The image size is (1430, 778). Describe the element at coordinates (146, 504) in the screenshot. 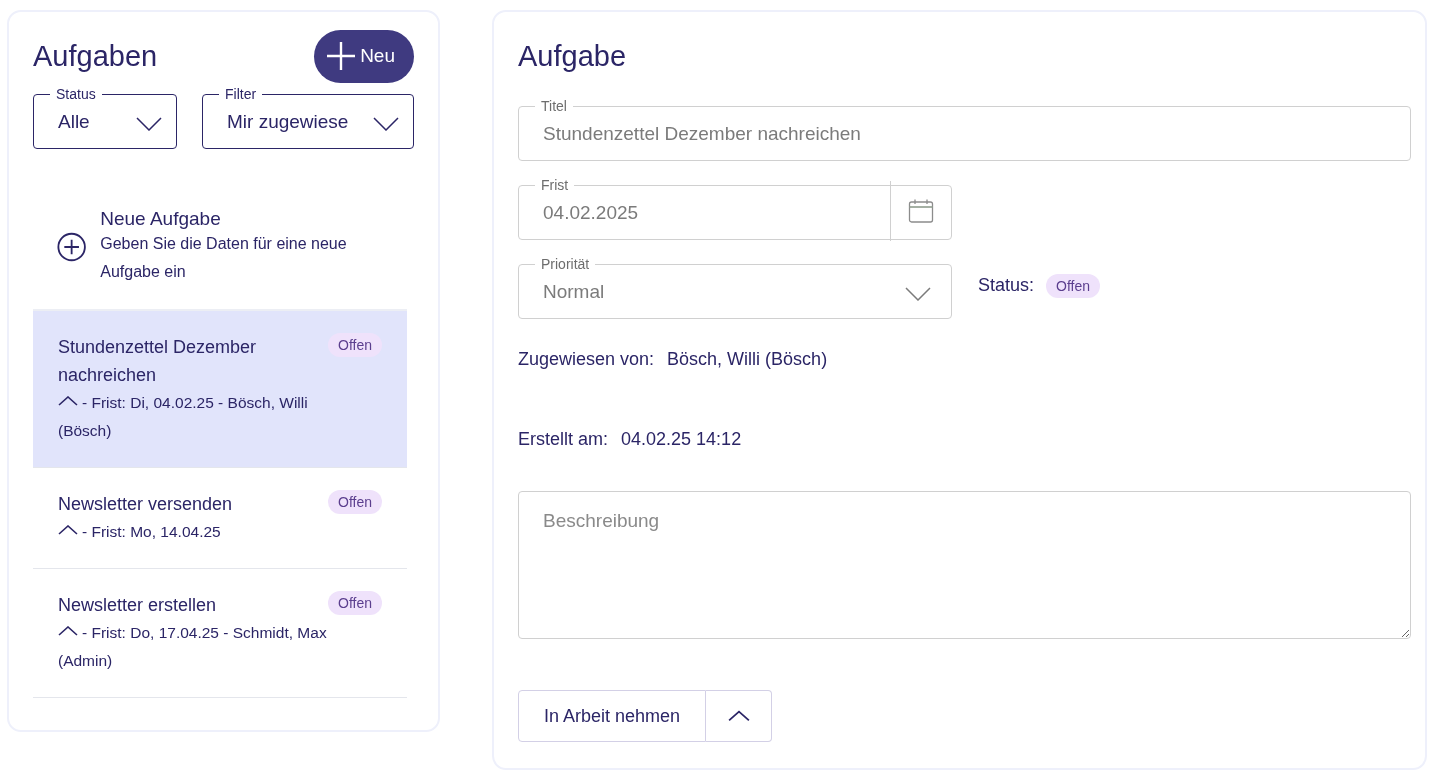

I see `task-title: Newsletter versenden` at that location.